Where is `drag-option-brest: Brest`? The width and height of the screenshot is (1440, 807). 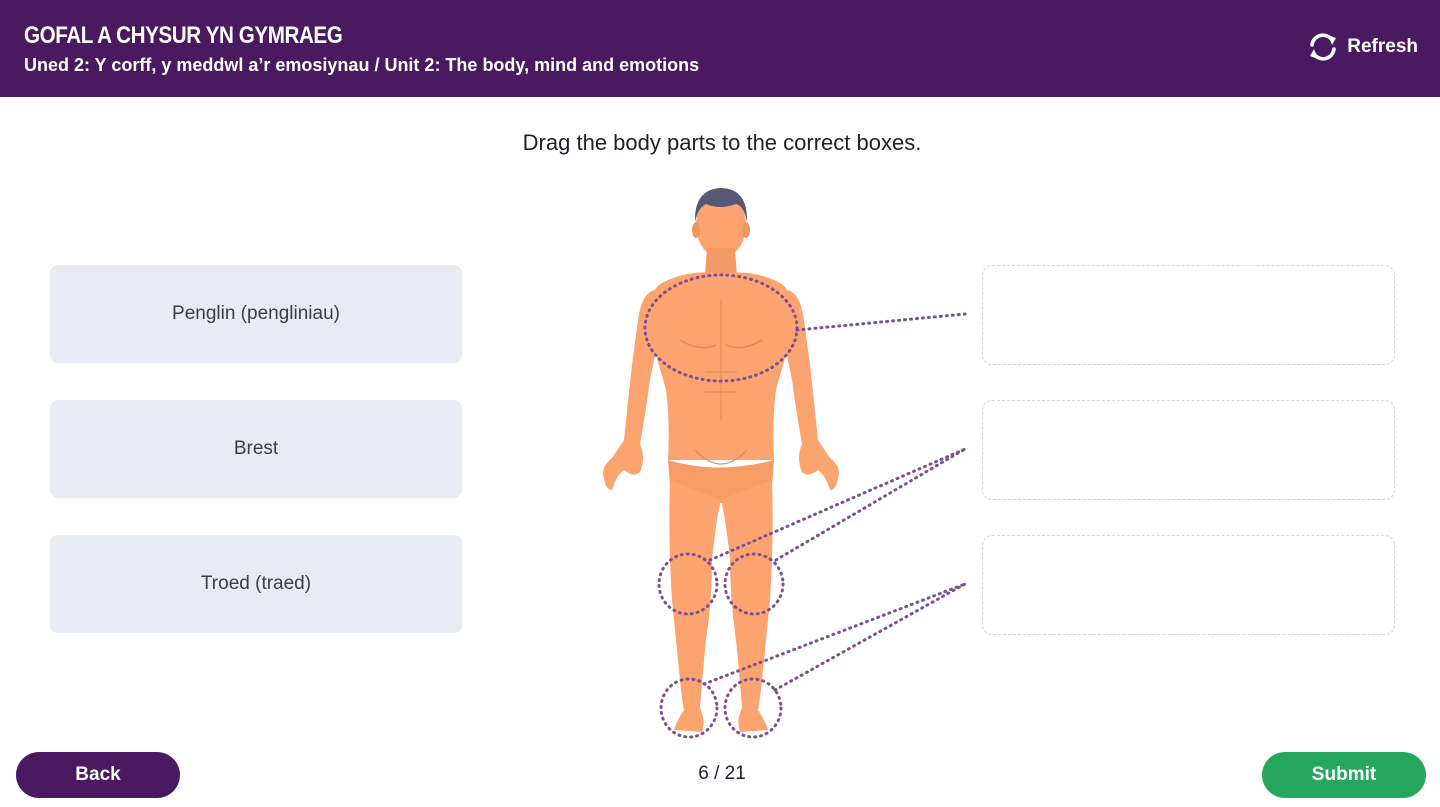
drag-option-brest: Brest is located at coordinates (256, 449).